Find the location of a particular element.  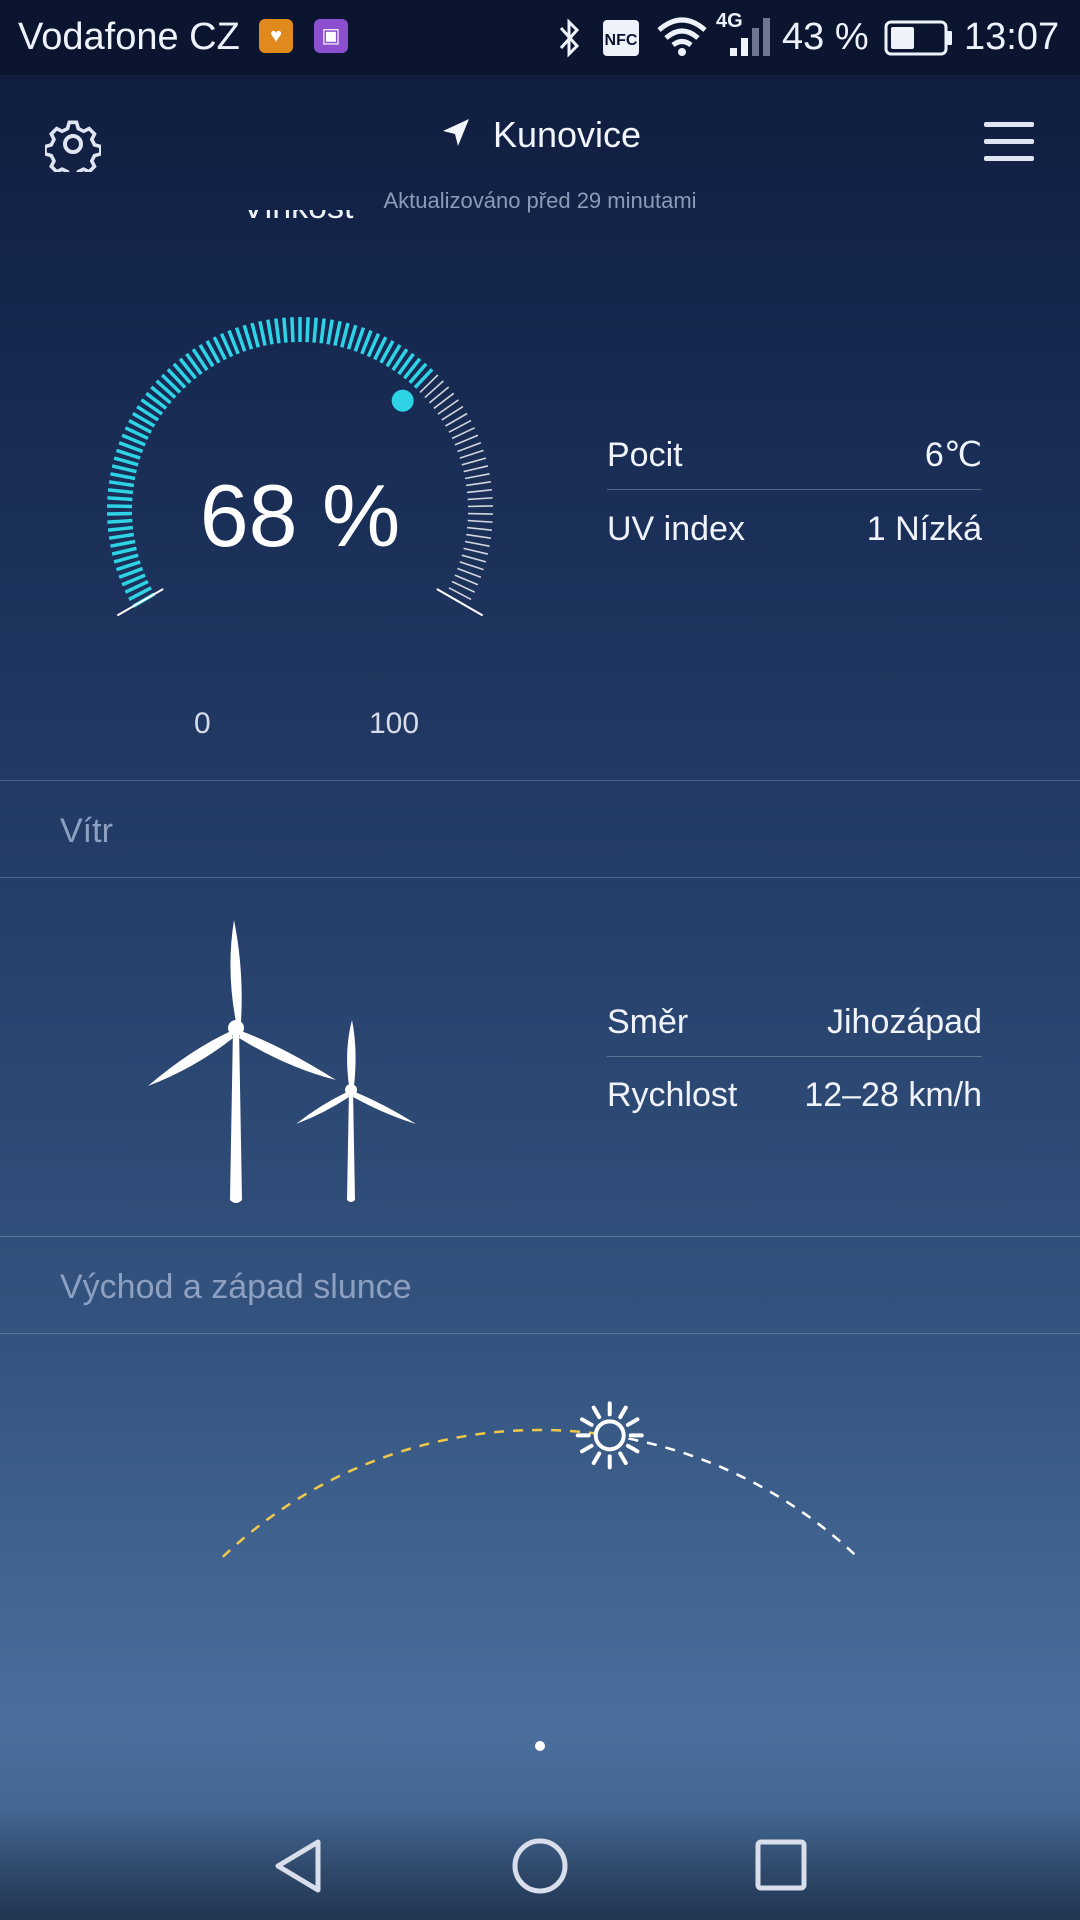

wind-direction-row: Směr Jihozápad is located at coordinates (794, 1022).